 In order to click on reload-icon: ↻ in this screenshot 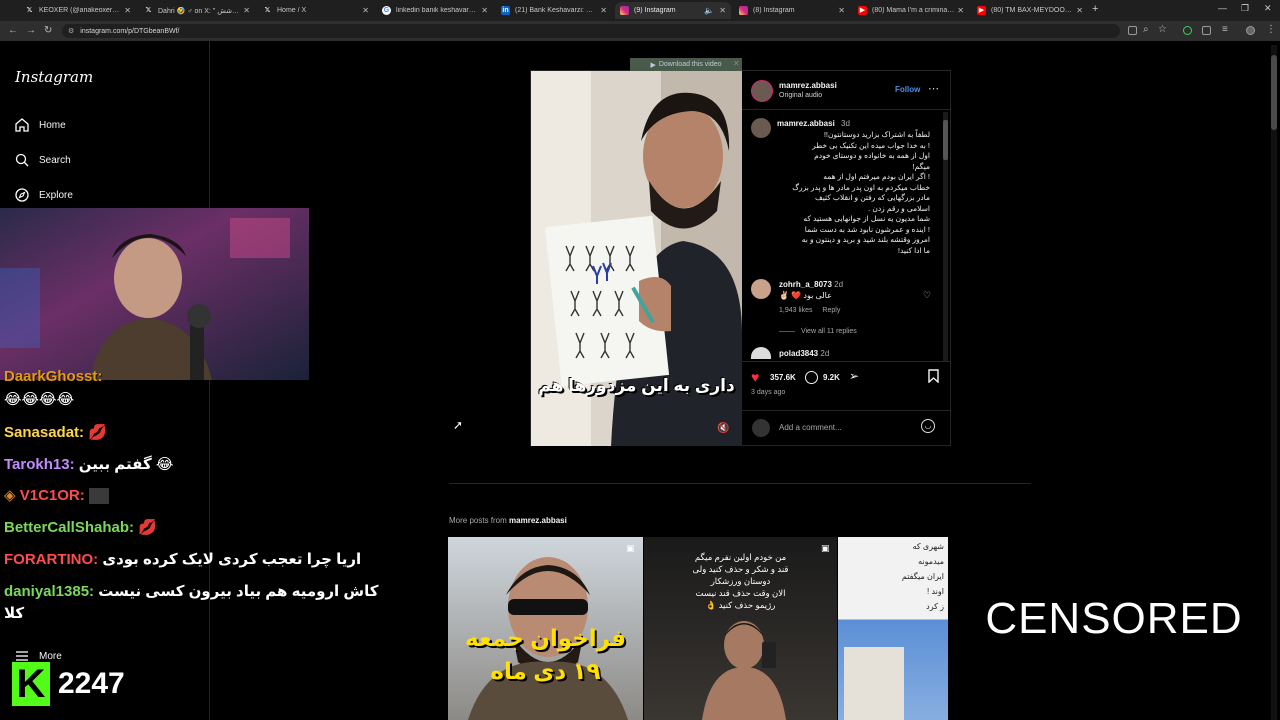, I will do `click(48, 30)`.